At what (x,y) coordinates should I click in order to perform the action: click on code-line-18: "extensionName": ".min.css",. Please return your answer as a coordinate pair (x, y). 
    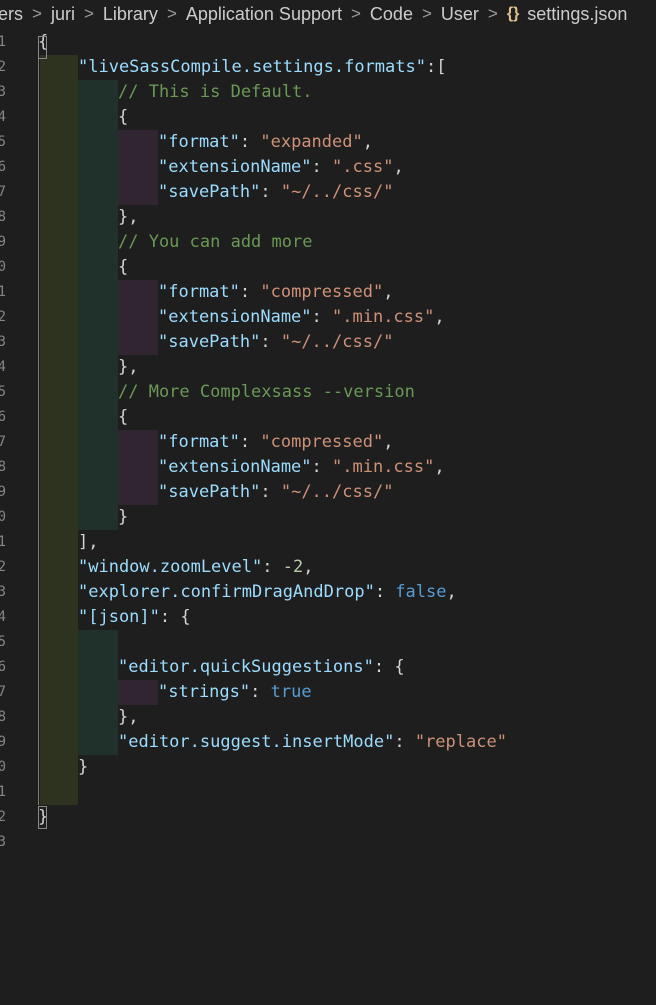
    Looking at the image, I should click on (301, 467).